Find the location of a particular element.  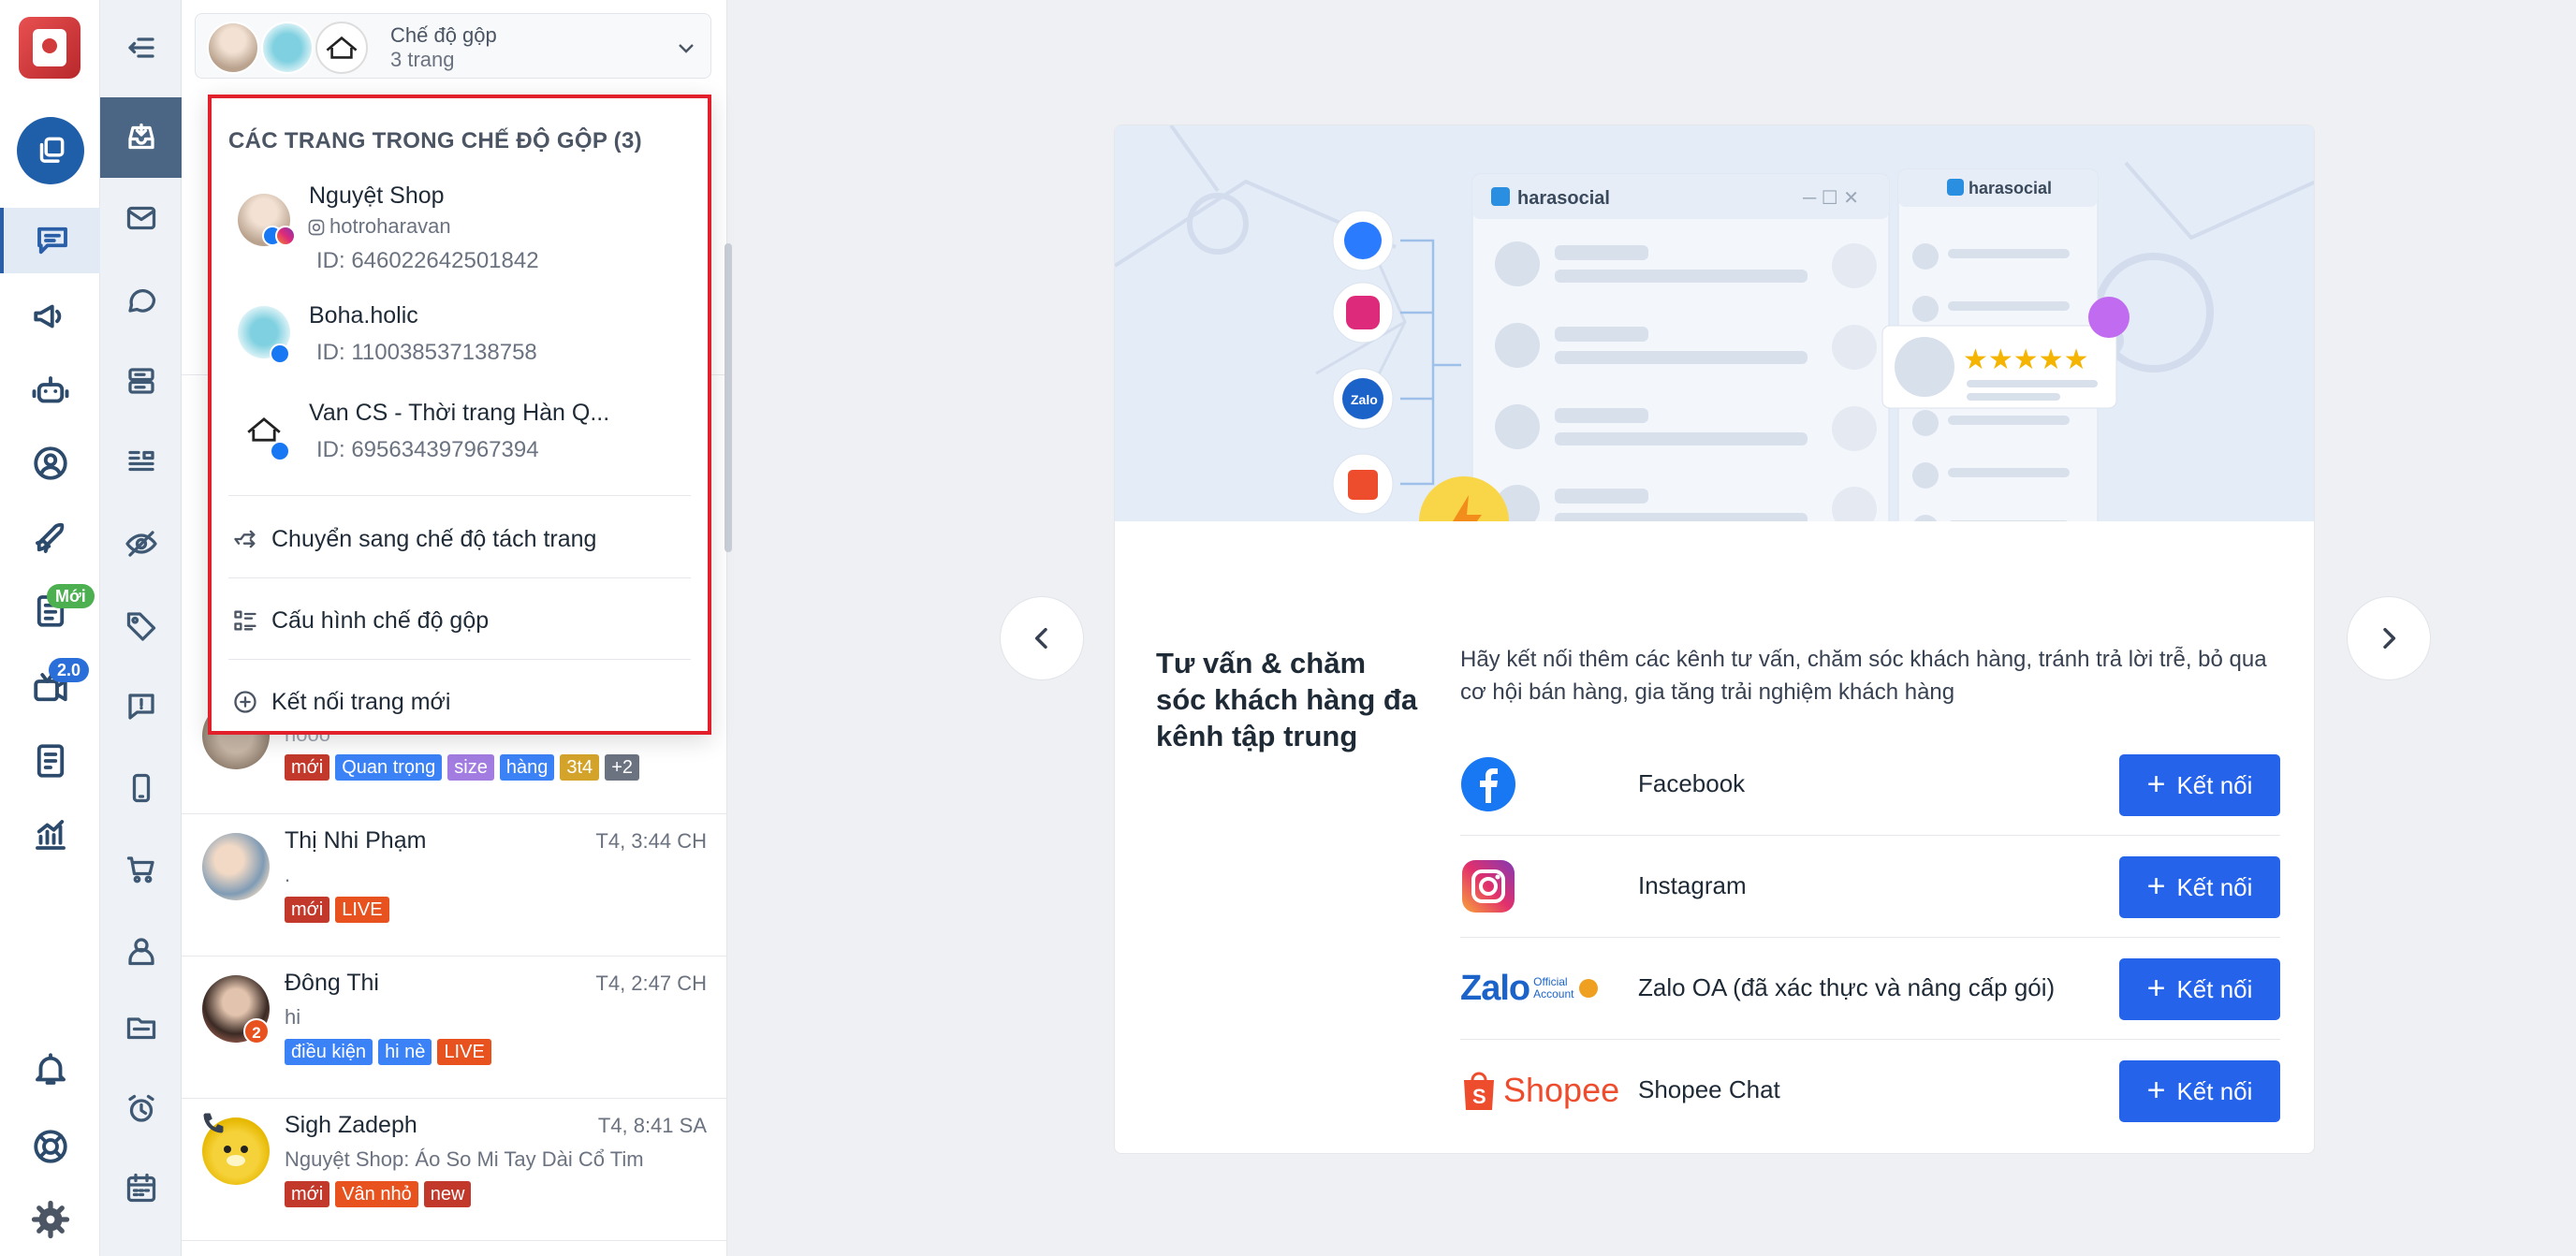

secondary-rail is located at coordinates (141, 628).